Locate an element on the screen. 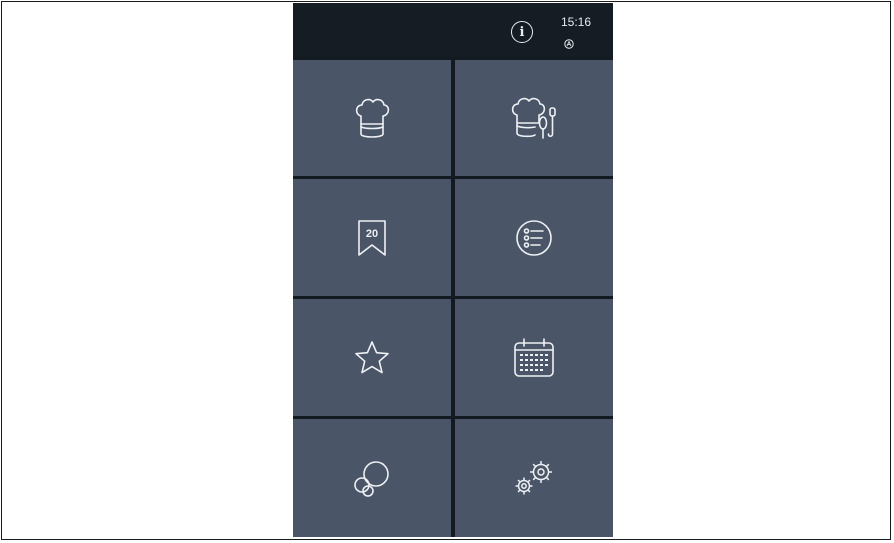  calendar-icon is located at coordinates (534, 357).